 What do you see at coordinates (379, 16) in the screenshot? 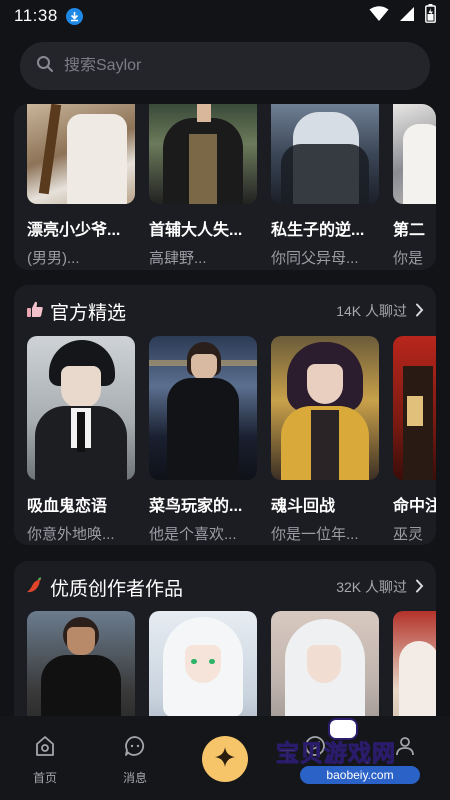
I see `wifi-icon` at bounding box center [379, 16].